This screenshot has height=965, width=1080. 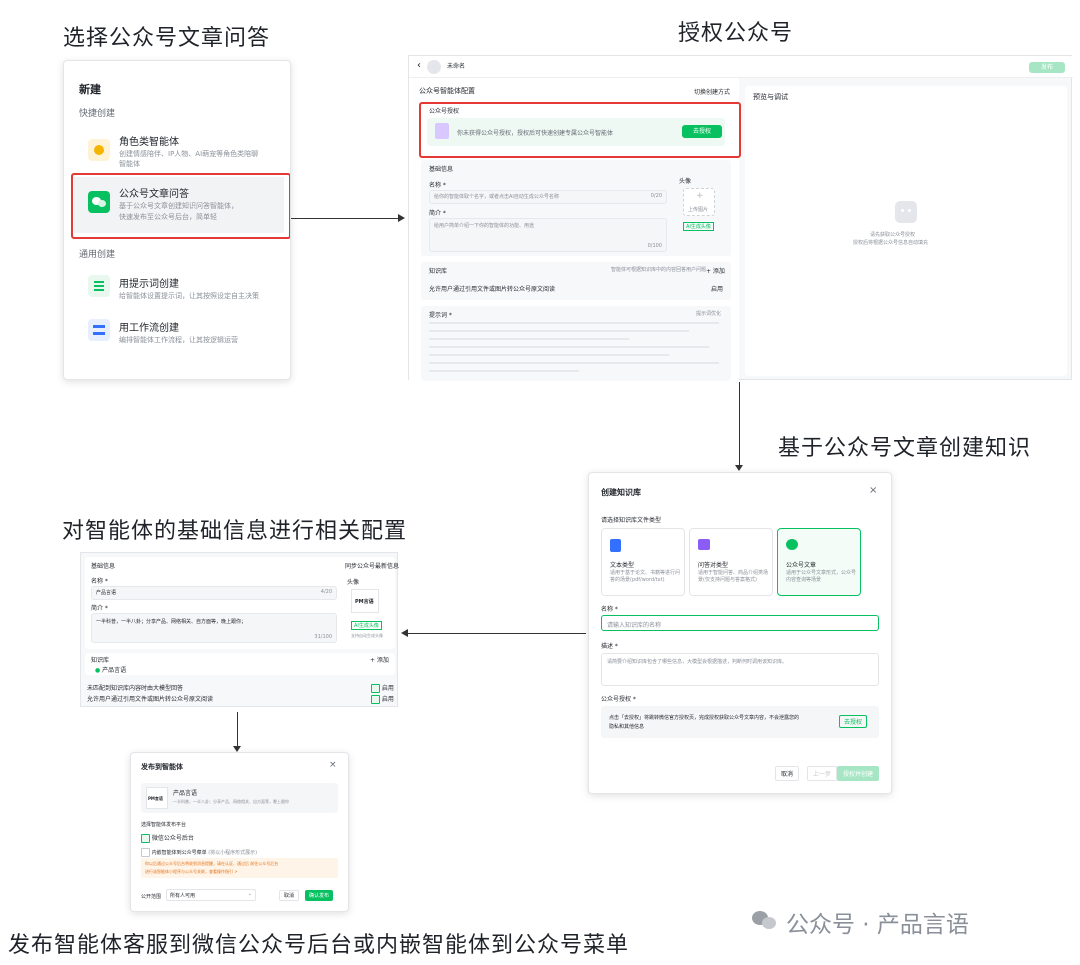 I want to click on name-label: 名称 *, so click(x=437, y=185).